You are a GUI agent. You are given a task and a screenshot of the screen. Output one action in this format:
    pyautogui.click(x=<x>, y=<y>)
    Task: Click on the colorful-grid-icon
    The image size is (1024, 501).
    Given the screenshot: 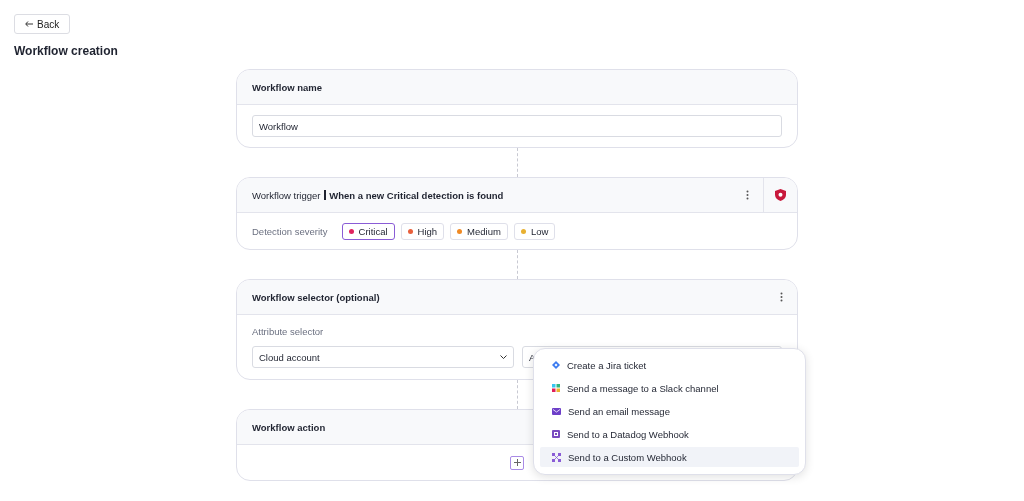 What is the action you would take?
    pyautogui.click(x=556, y=388)
    